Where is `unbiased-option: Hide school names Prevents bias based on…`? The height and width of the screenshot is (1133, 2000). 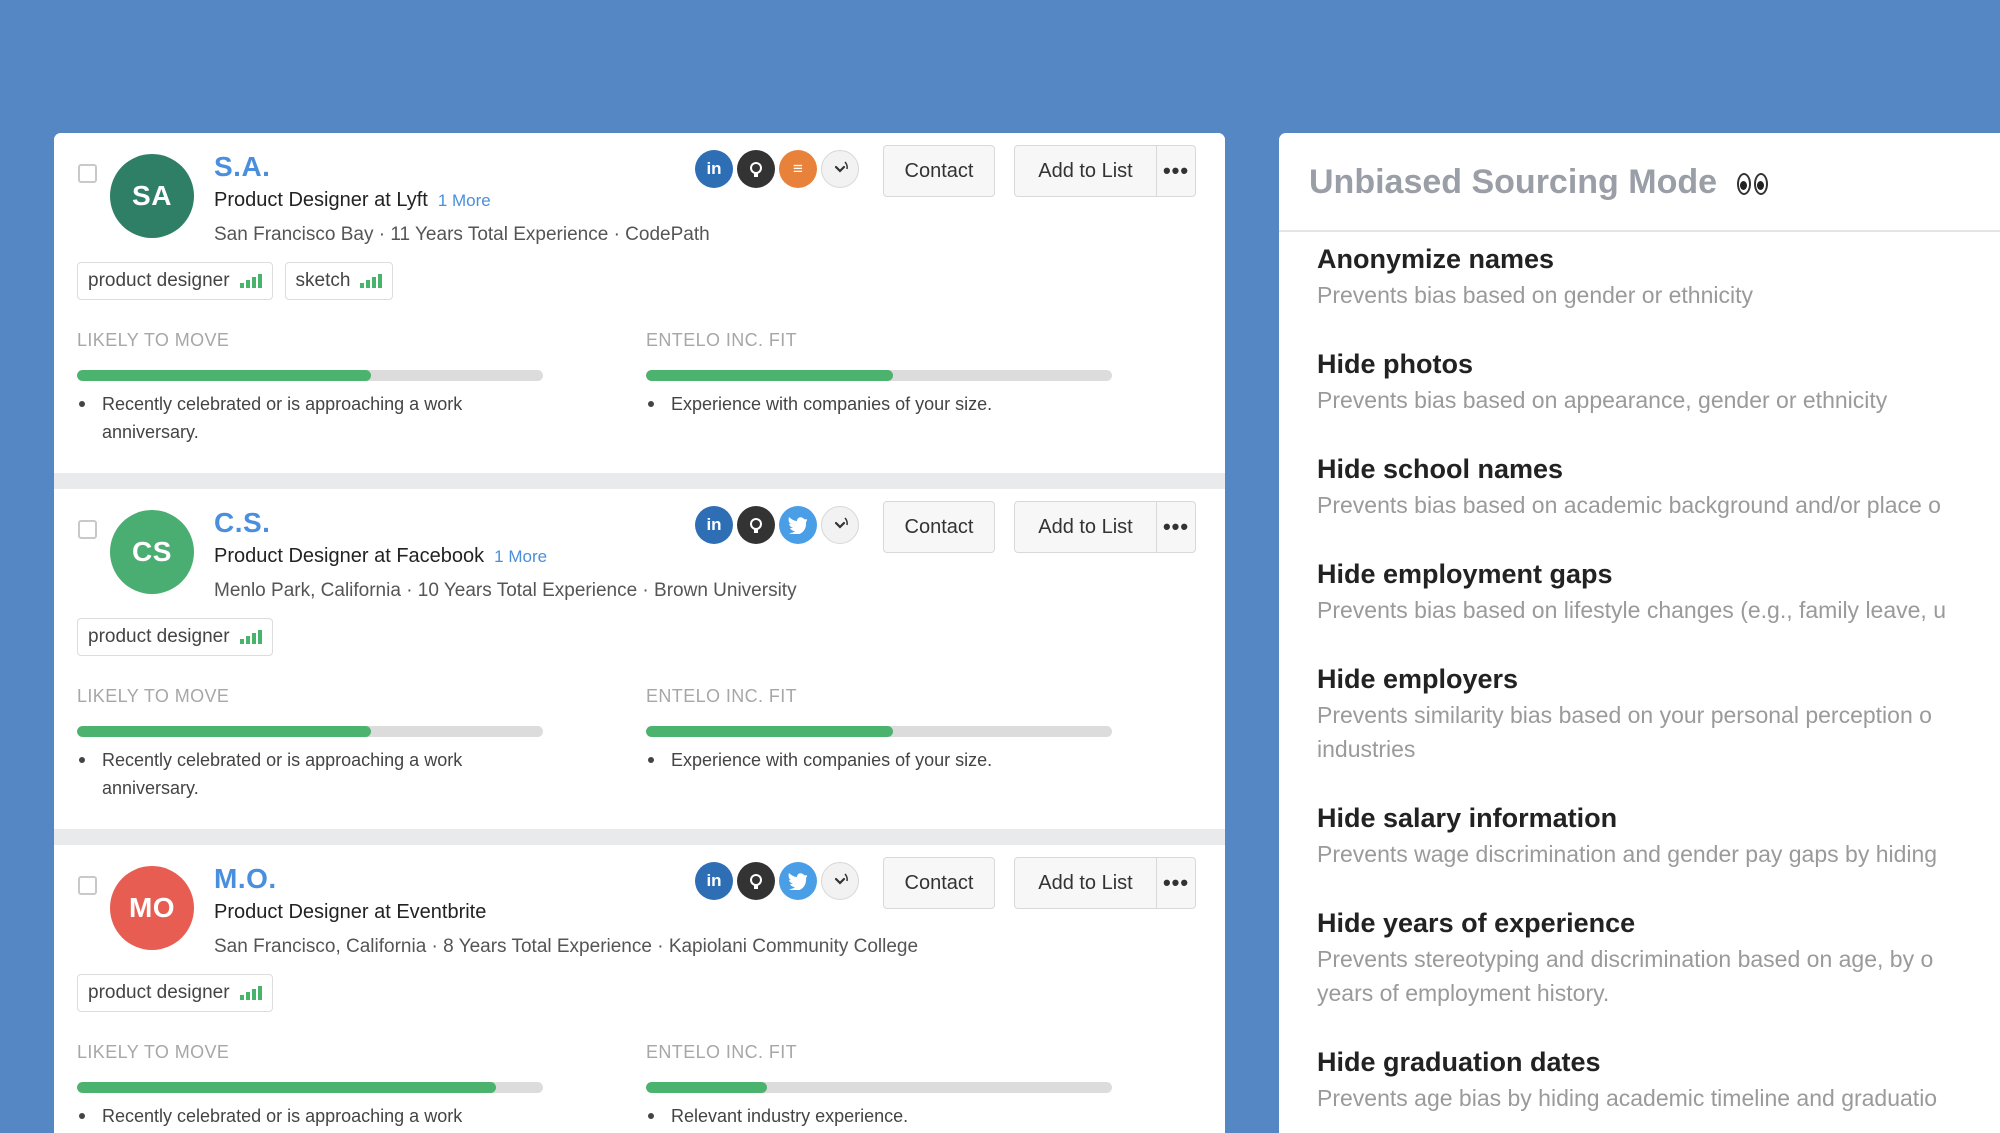 unbiased-option: Hide school names Prevents bias based on… is located at coordinates (1658, 487).